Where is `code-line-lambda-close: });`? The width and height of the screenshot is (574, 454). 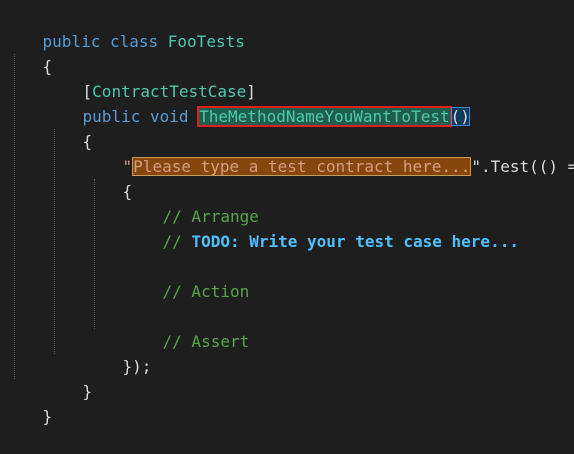
code-line-lambda-close: }); is located at coordinates (118, 352).